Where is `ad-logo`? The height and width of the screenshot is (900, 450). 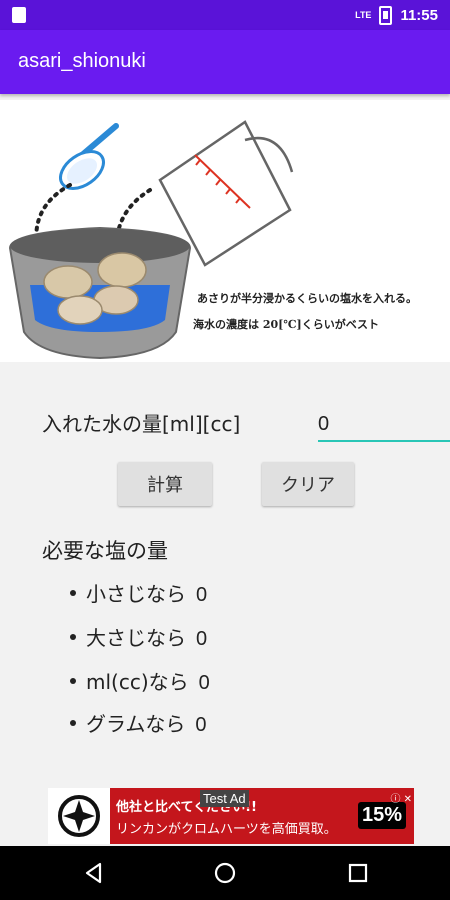 ad-logo is located at coordinates (79, 816).